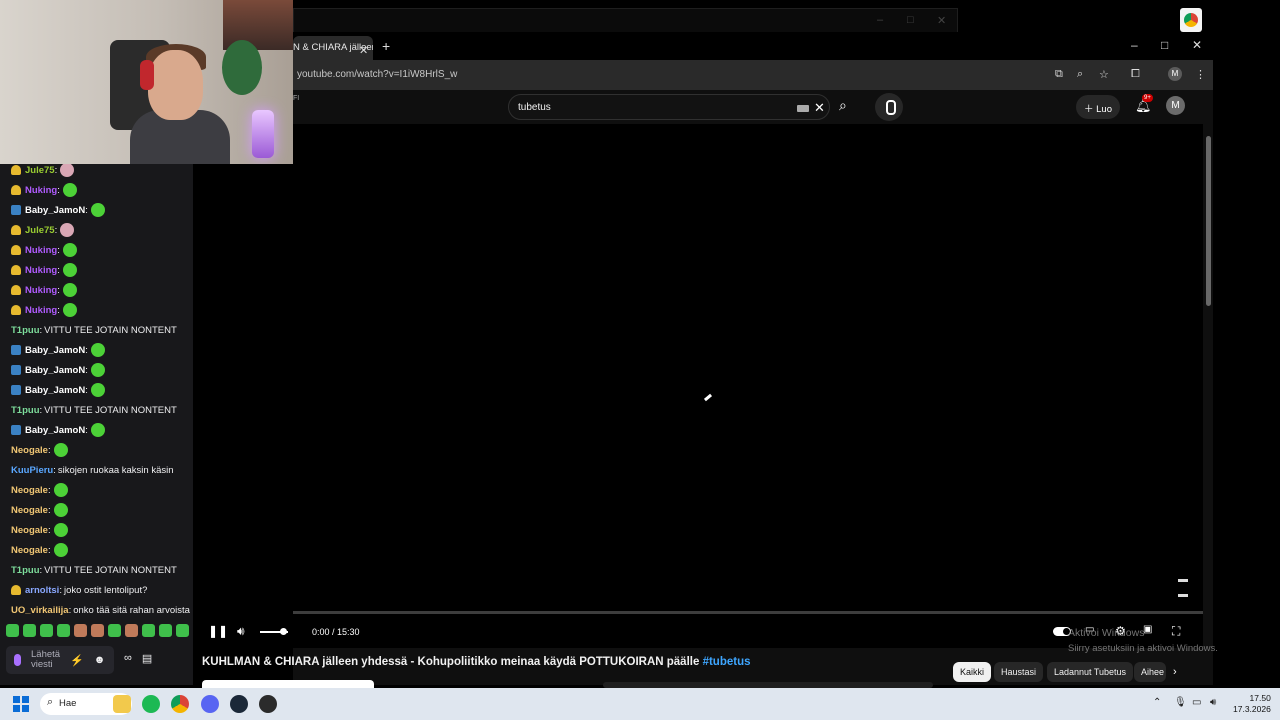  Describe the element at coordinates (239, 704) in the screenshot. I see `steam-icon` at that location.